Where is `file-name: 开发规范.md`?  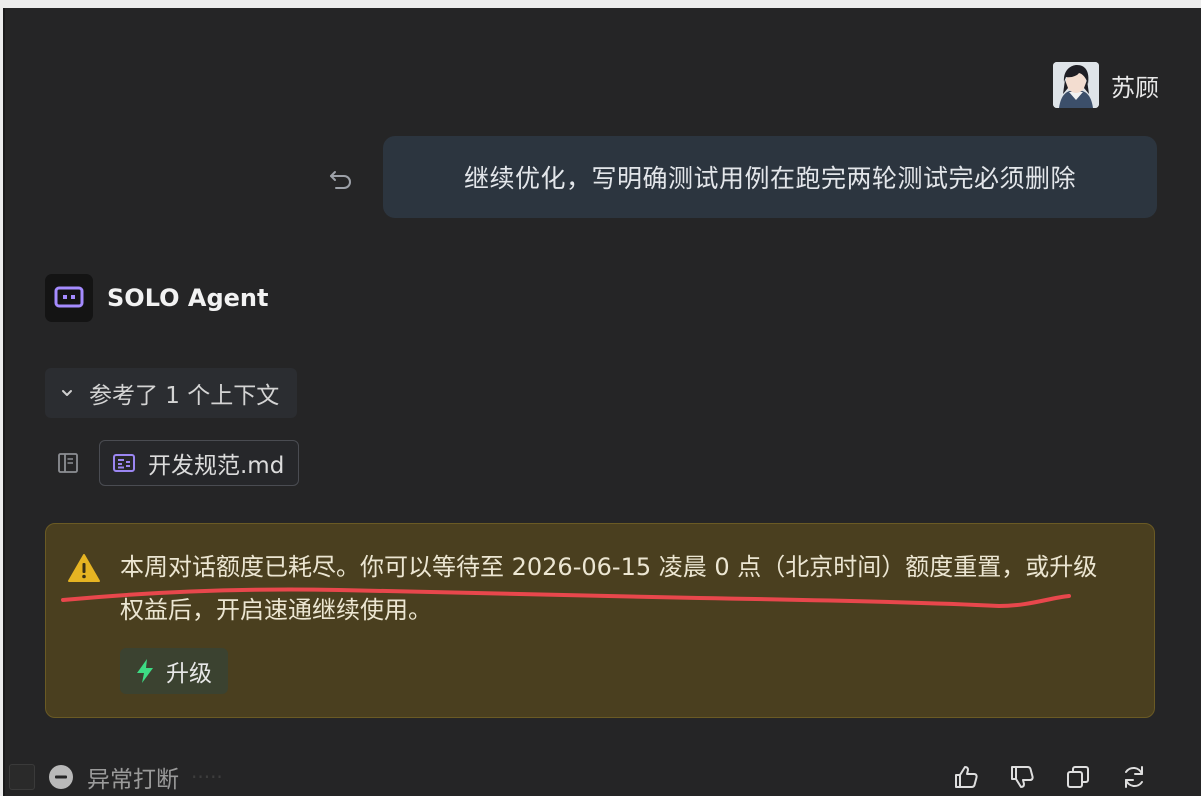 file-name: 开发规范.md is located at coordinates (216, 466).